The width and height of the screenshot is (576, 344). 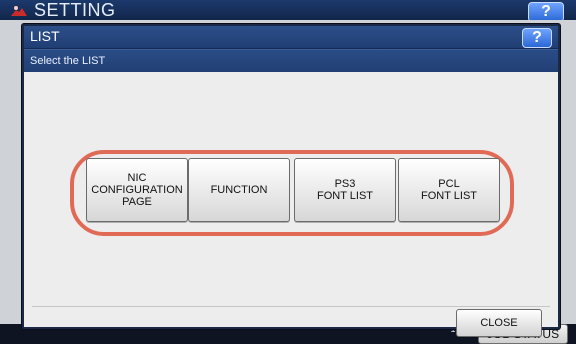 What do you see at coordinates (449, 190) in the screenshot?
I see `pcl-font-list-button: PCL FONT LIST` at bounding box center [449, 190].